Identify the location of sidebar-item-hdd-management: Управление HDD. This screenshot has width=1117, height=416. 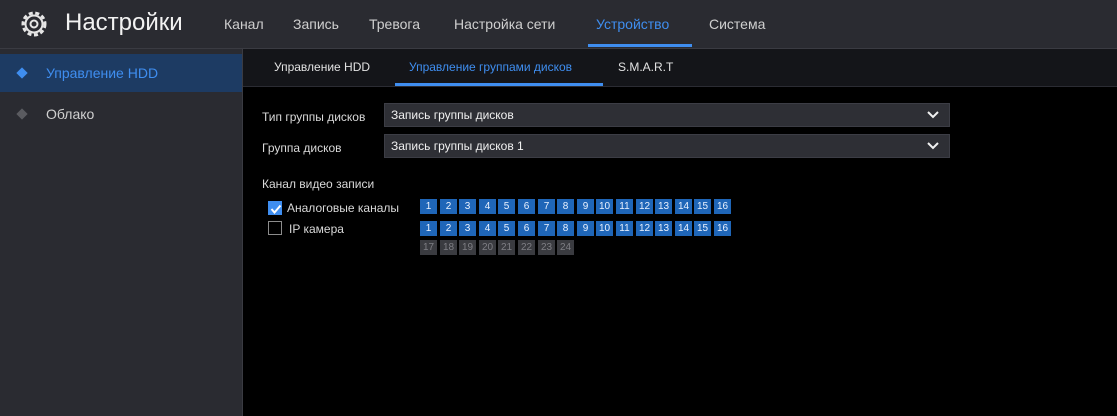
(121, 73).